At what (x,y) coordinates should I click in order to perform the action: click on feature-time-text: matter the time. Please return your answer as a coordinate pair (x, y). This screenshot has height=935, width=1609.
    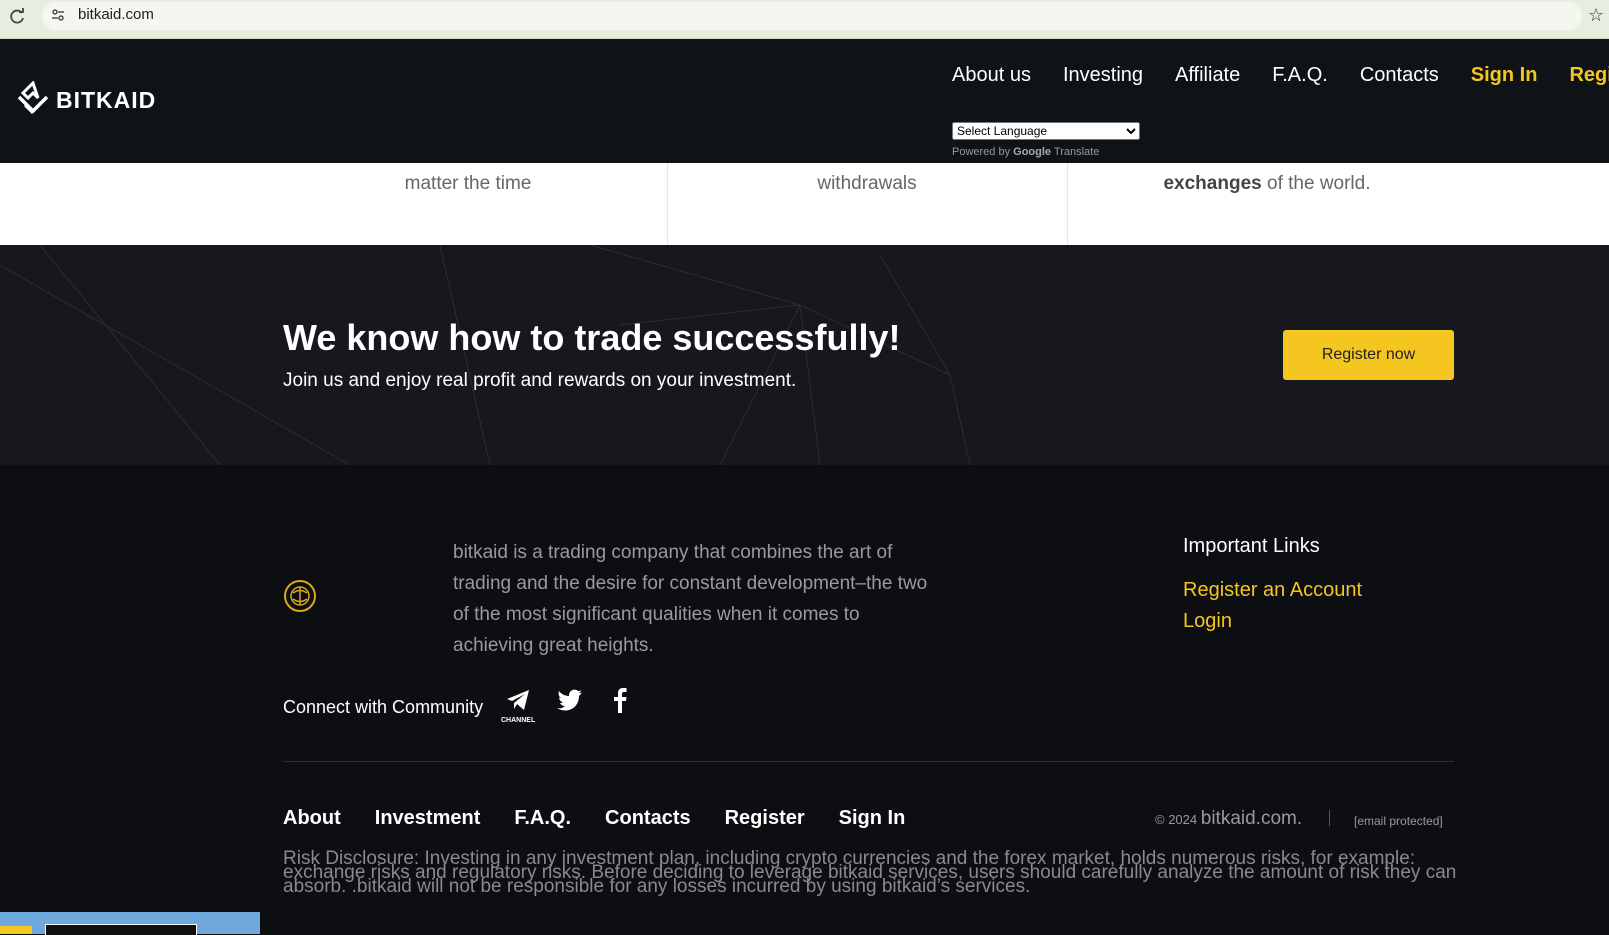
    Looking at the image, I should click on (468, 183).